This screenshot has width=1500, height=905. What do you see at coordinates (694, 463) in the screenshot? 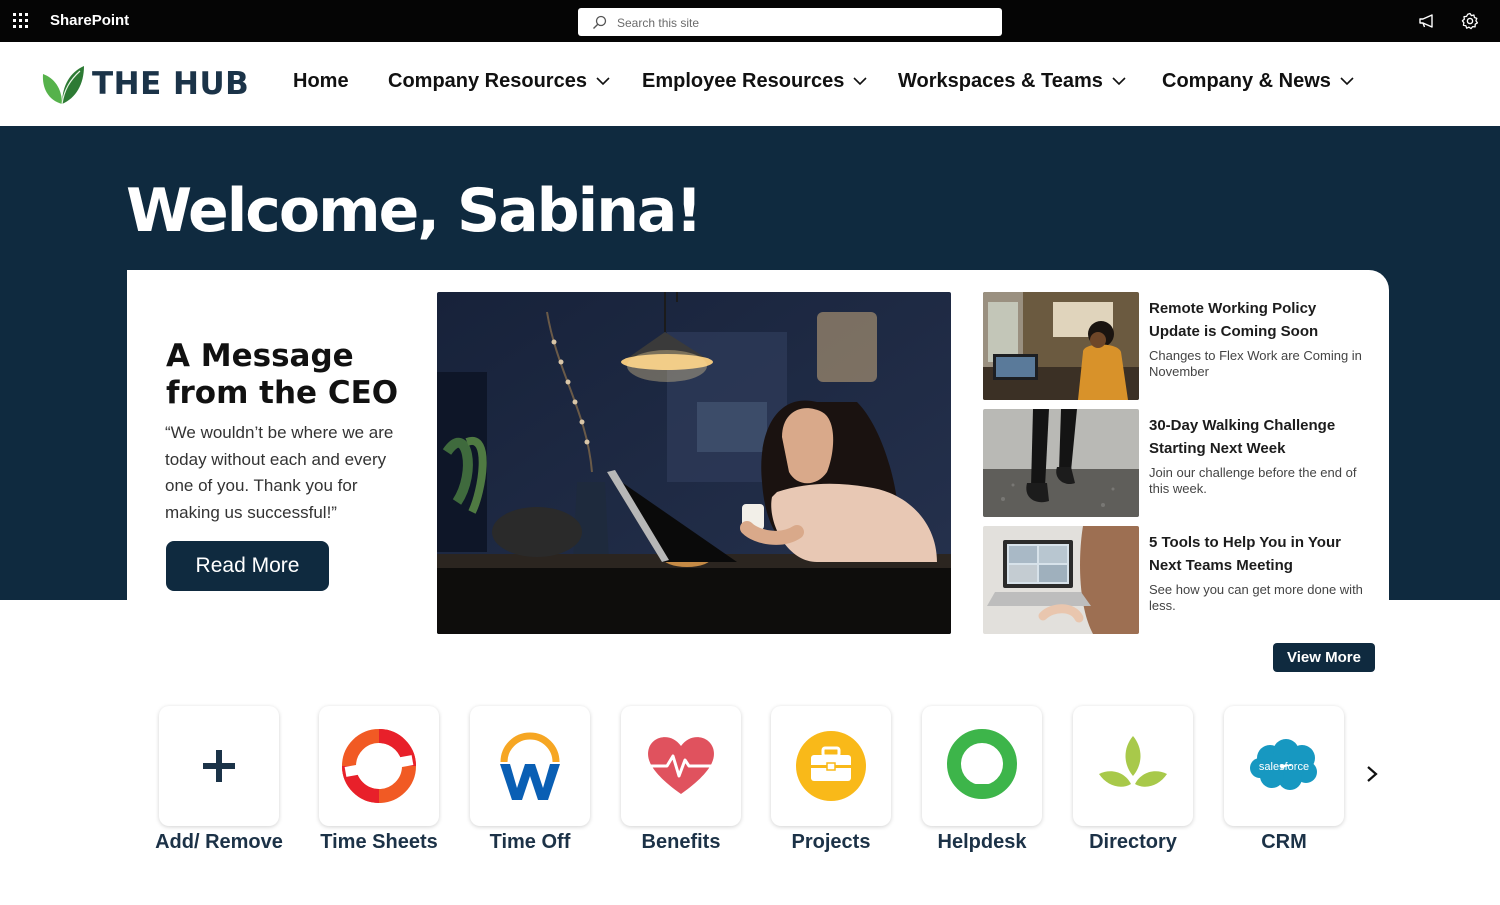
I see `feature-image` at bounding box center [694, 463].